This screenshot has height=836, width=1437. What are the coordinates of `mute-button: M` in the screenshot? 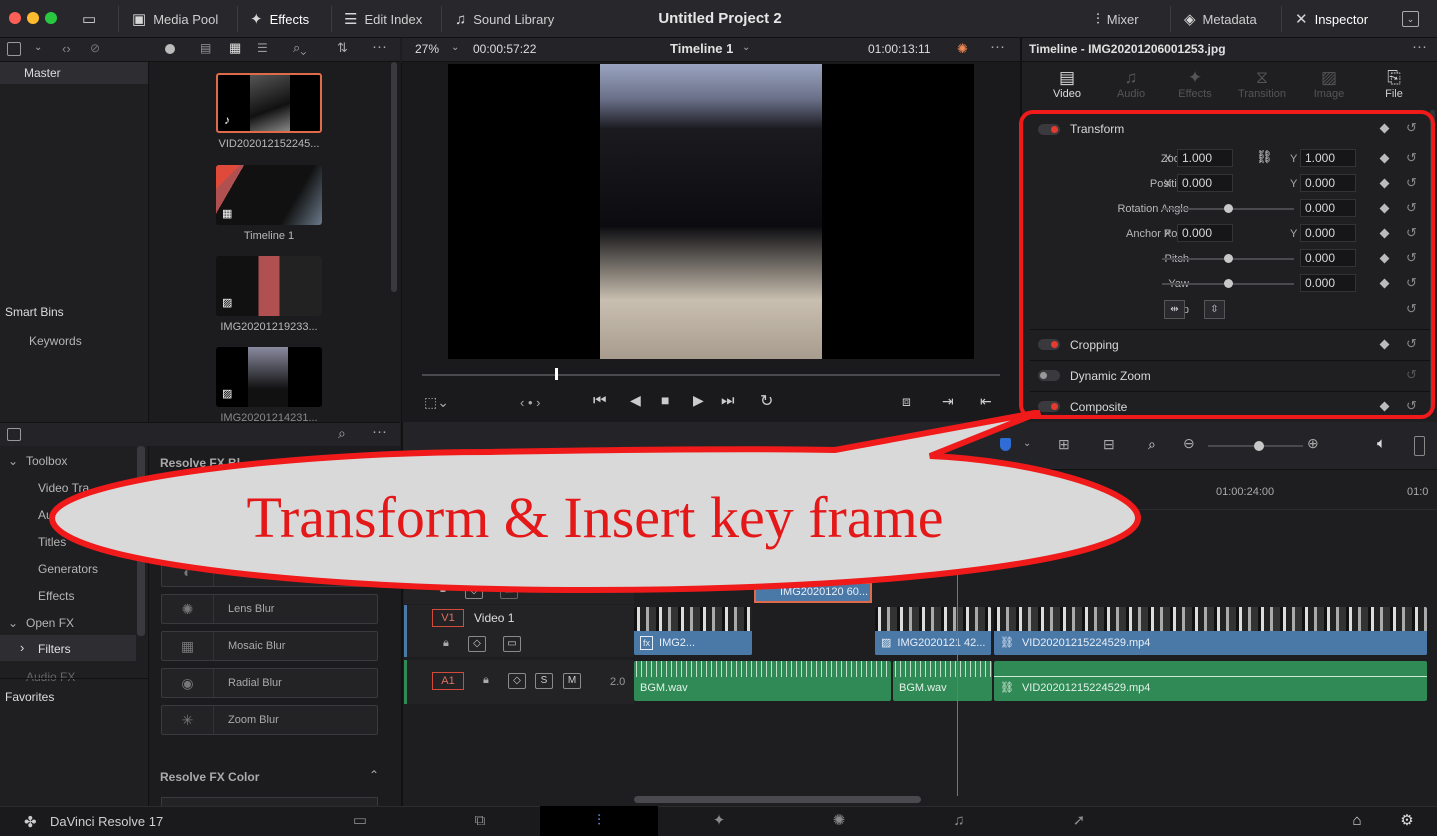 It's located at (572, 681).